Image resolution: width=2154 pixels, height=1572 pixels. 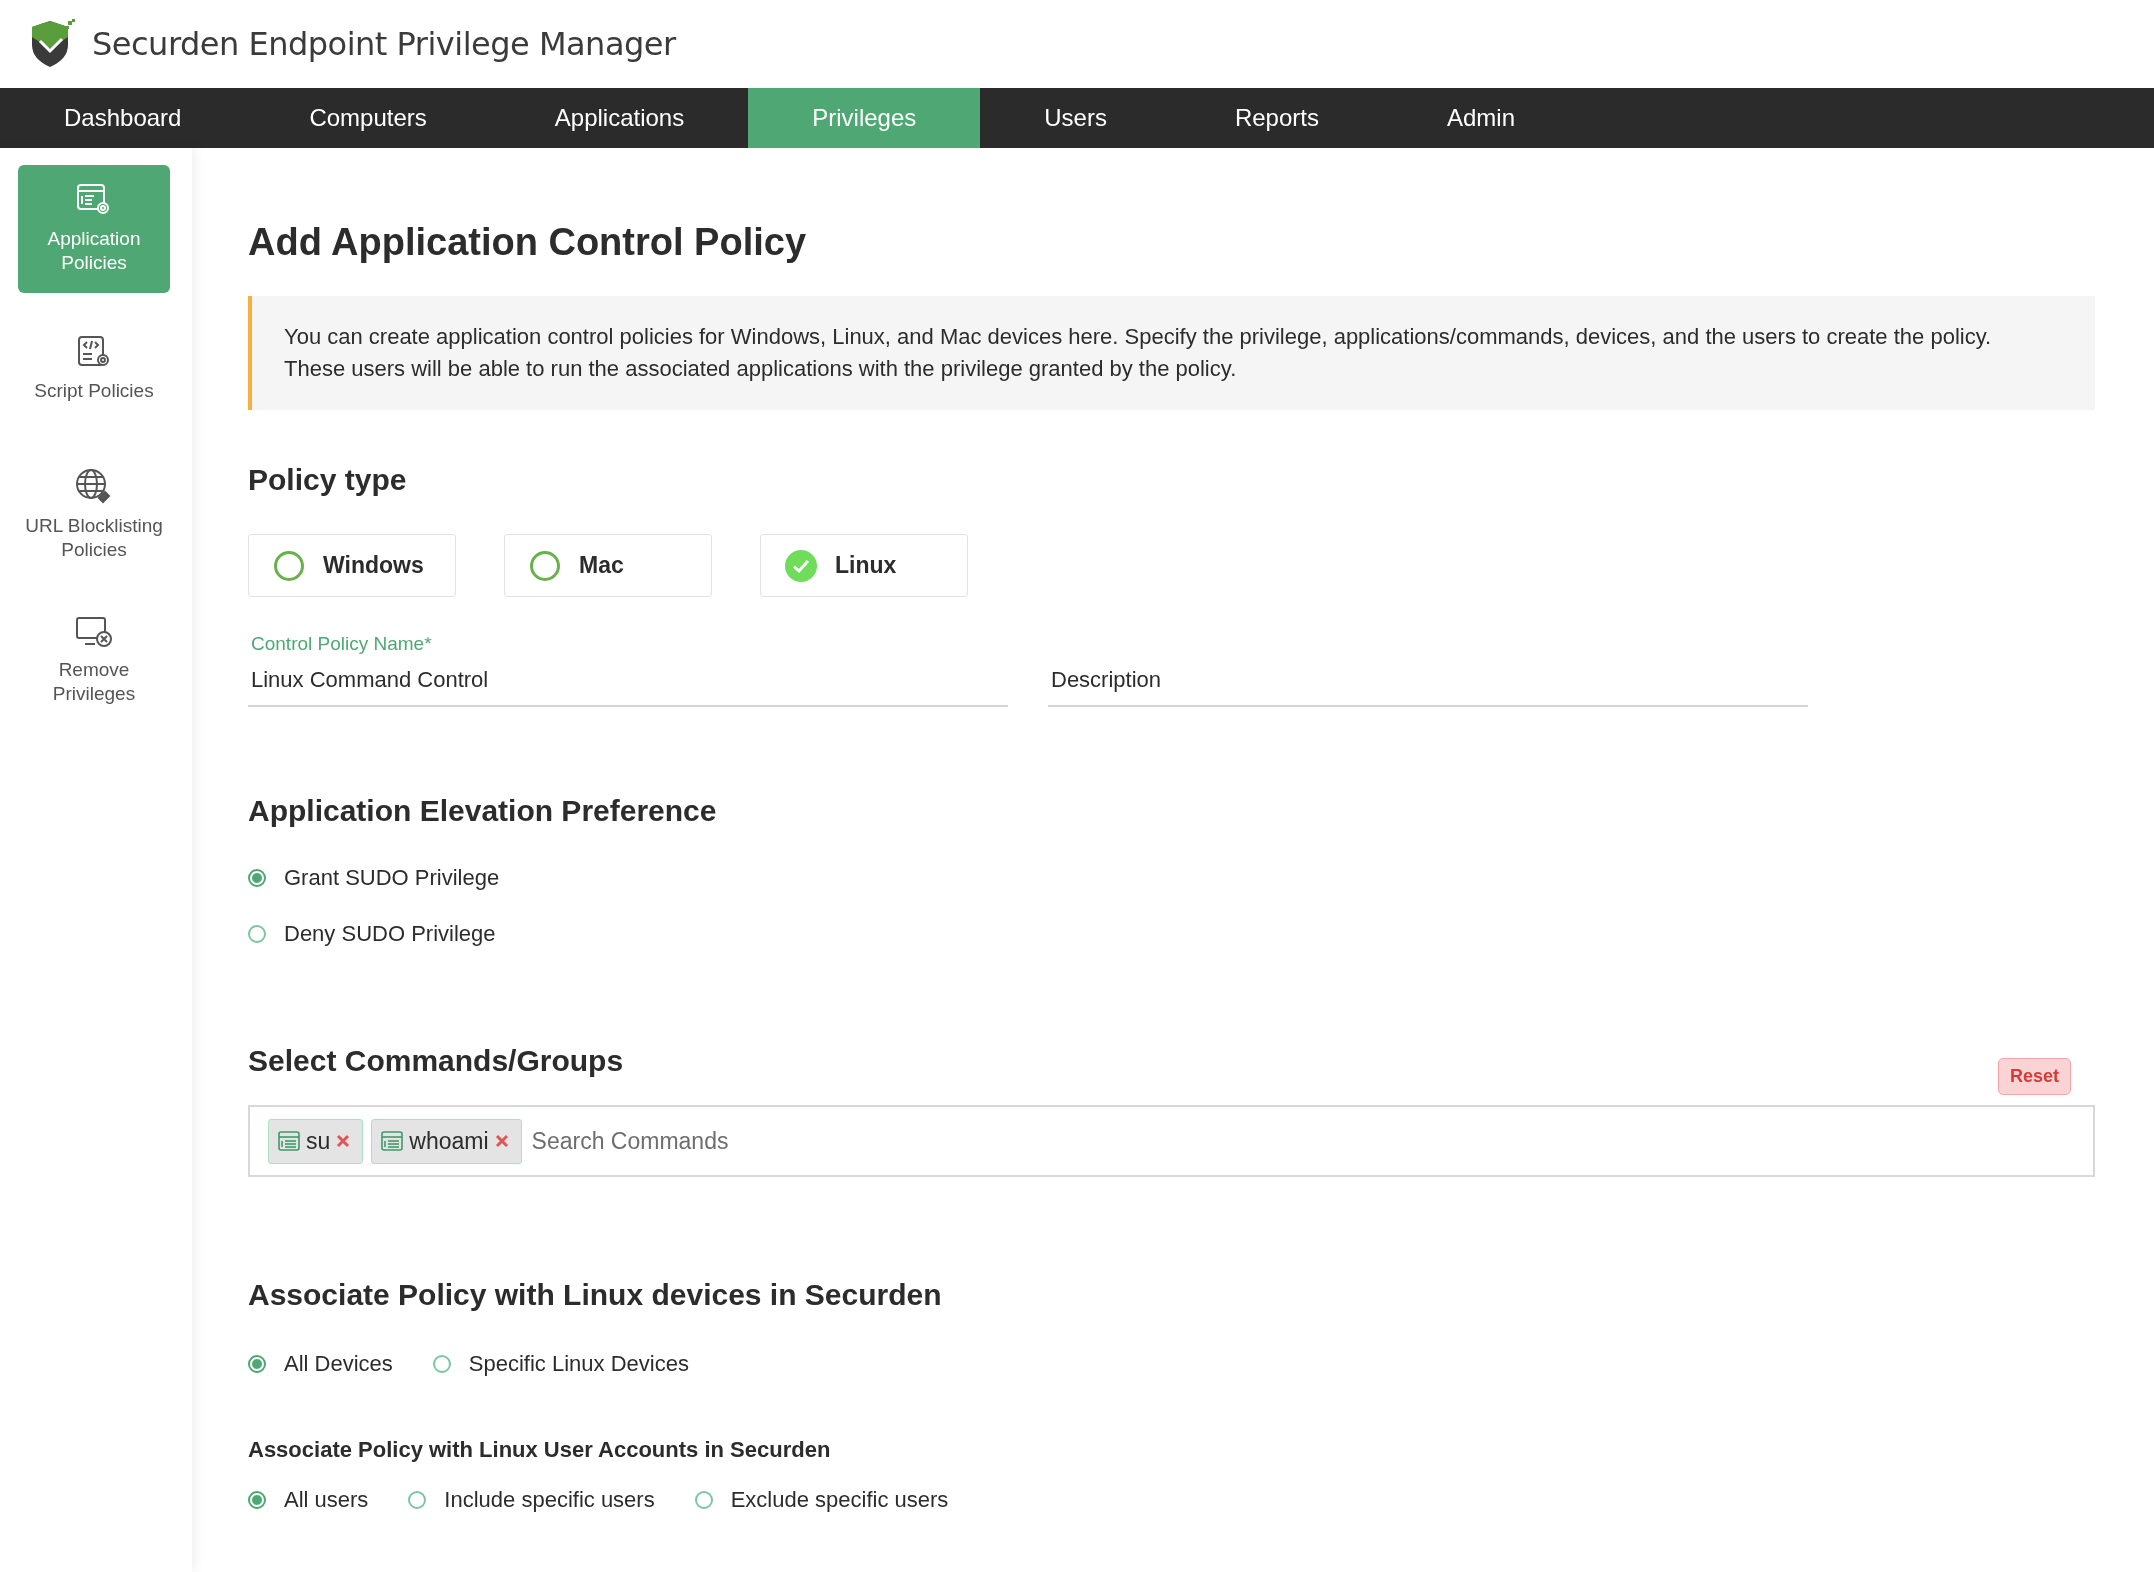 What do you see at coordinates (368, 118) in the screenshot?
I see `nav-tab: Computers` at bounding box center [368, 118].